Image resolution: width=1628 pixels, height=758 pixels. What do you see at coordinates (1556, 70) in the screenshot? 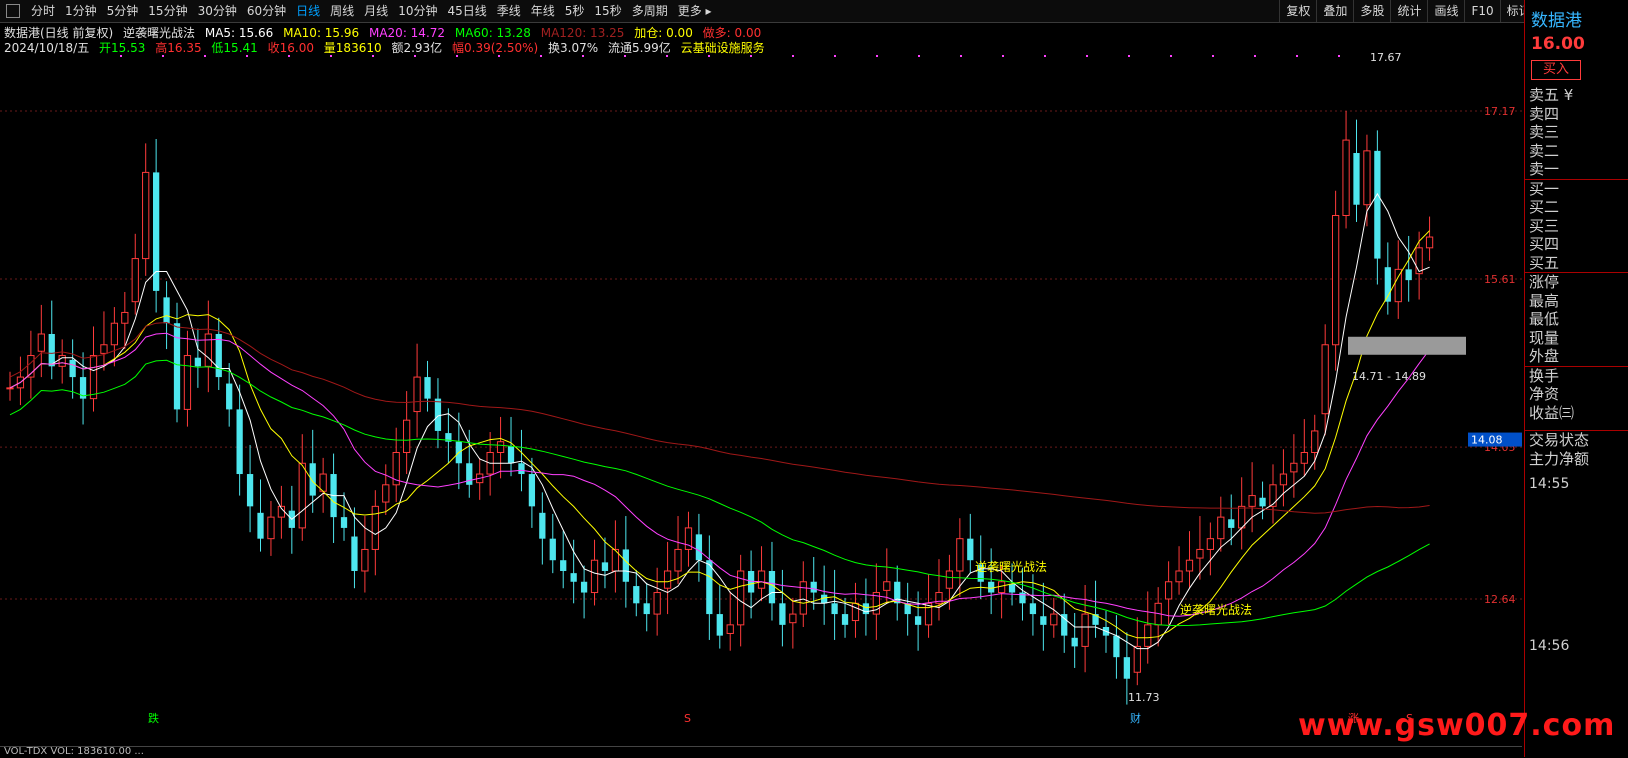
I see `buy-button: 买入` at bounding box center [1556, 70].